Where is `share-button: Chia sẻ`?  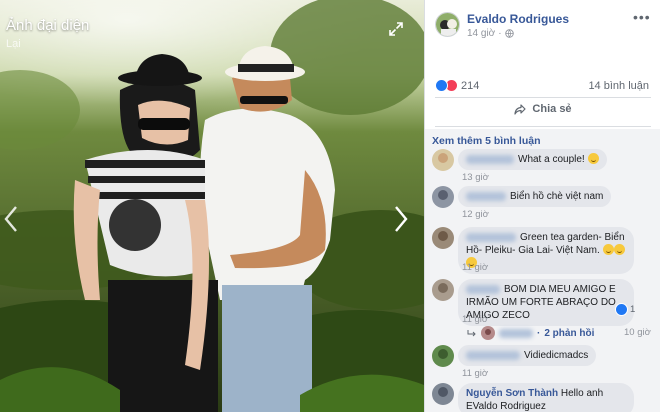
share-button: Chia sẻ is located at coordinates (542, 113).